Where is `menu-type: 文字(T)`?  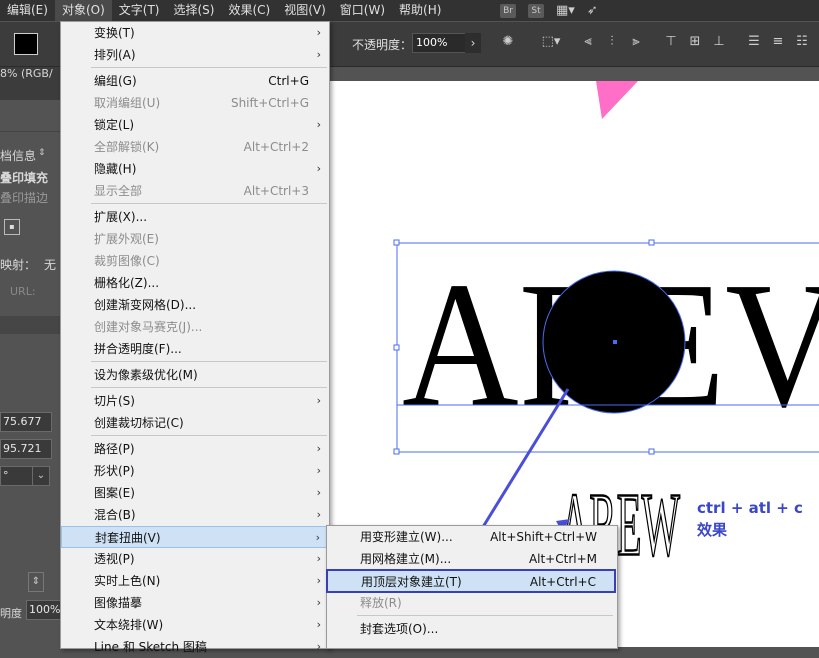
menu-type: 文字(T) is located at coordinates (139, 10).